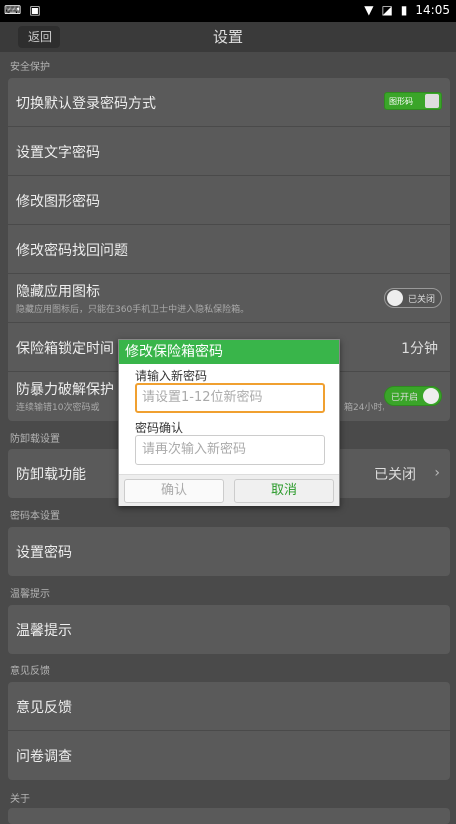  What do you see at coordinates (35, 10) in the screenshot?
I see `notification-icon: ▣` at bounding box center [35, 10].